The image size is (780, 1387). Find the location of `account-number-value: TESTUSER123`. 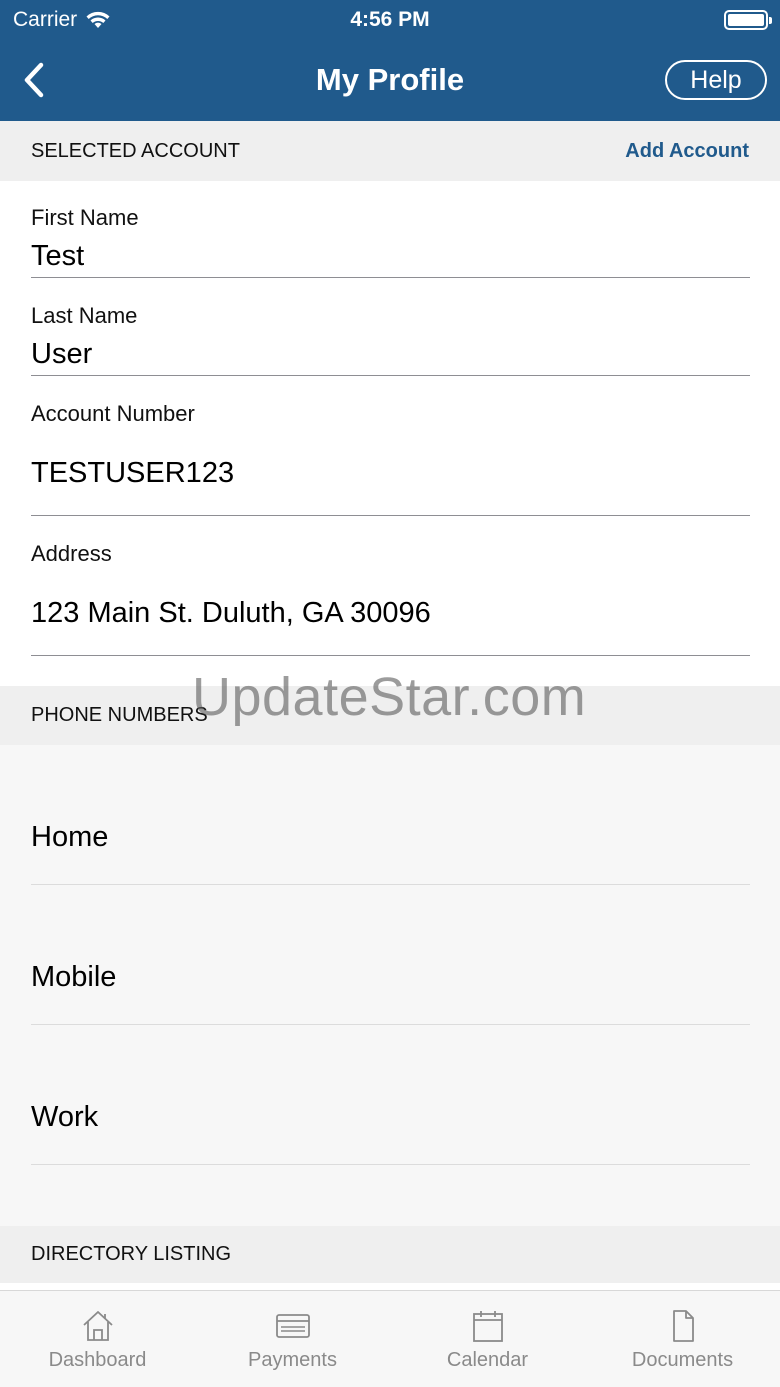

account-number-value: TESTUSER123 is located at coordinates (133, 473).